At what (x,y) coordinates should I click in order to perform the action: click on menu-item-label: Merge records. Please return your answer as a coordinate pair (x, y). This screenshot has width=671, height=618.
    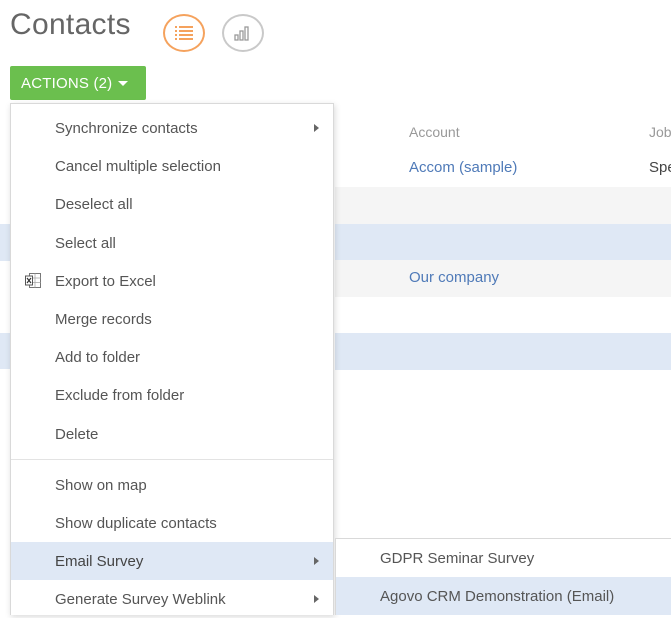
    Looking at the image, I should click on (103, 319).